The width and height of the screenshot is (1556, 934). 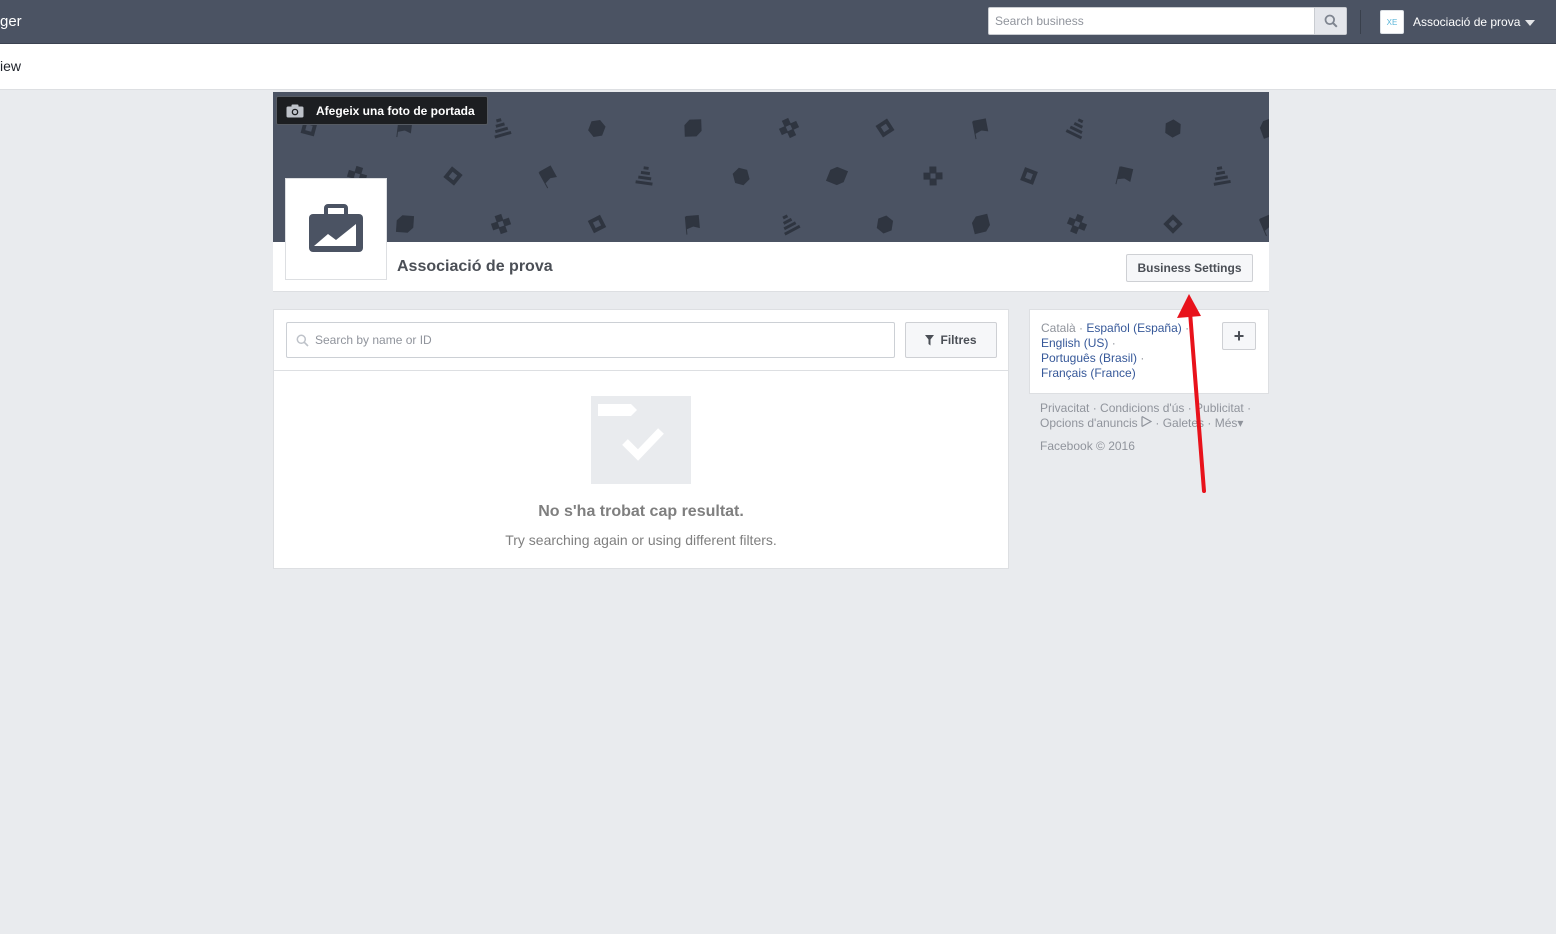 I want to click on business-settings-button: Business Settings, so click(x=1189, y=268).